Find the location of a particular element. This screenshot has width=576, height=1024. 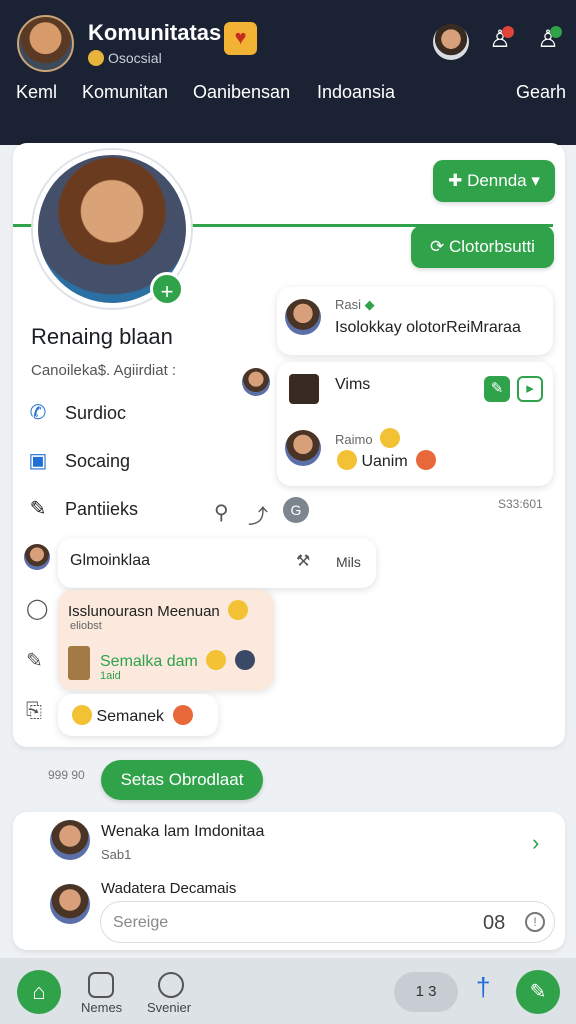

shield-icon: ◯ is located at coordinates (37, 608).